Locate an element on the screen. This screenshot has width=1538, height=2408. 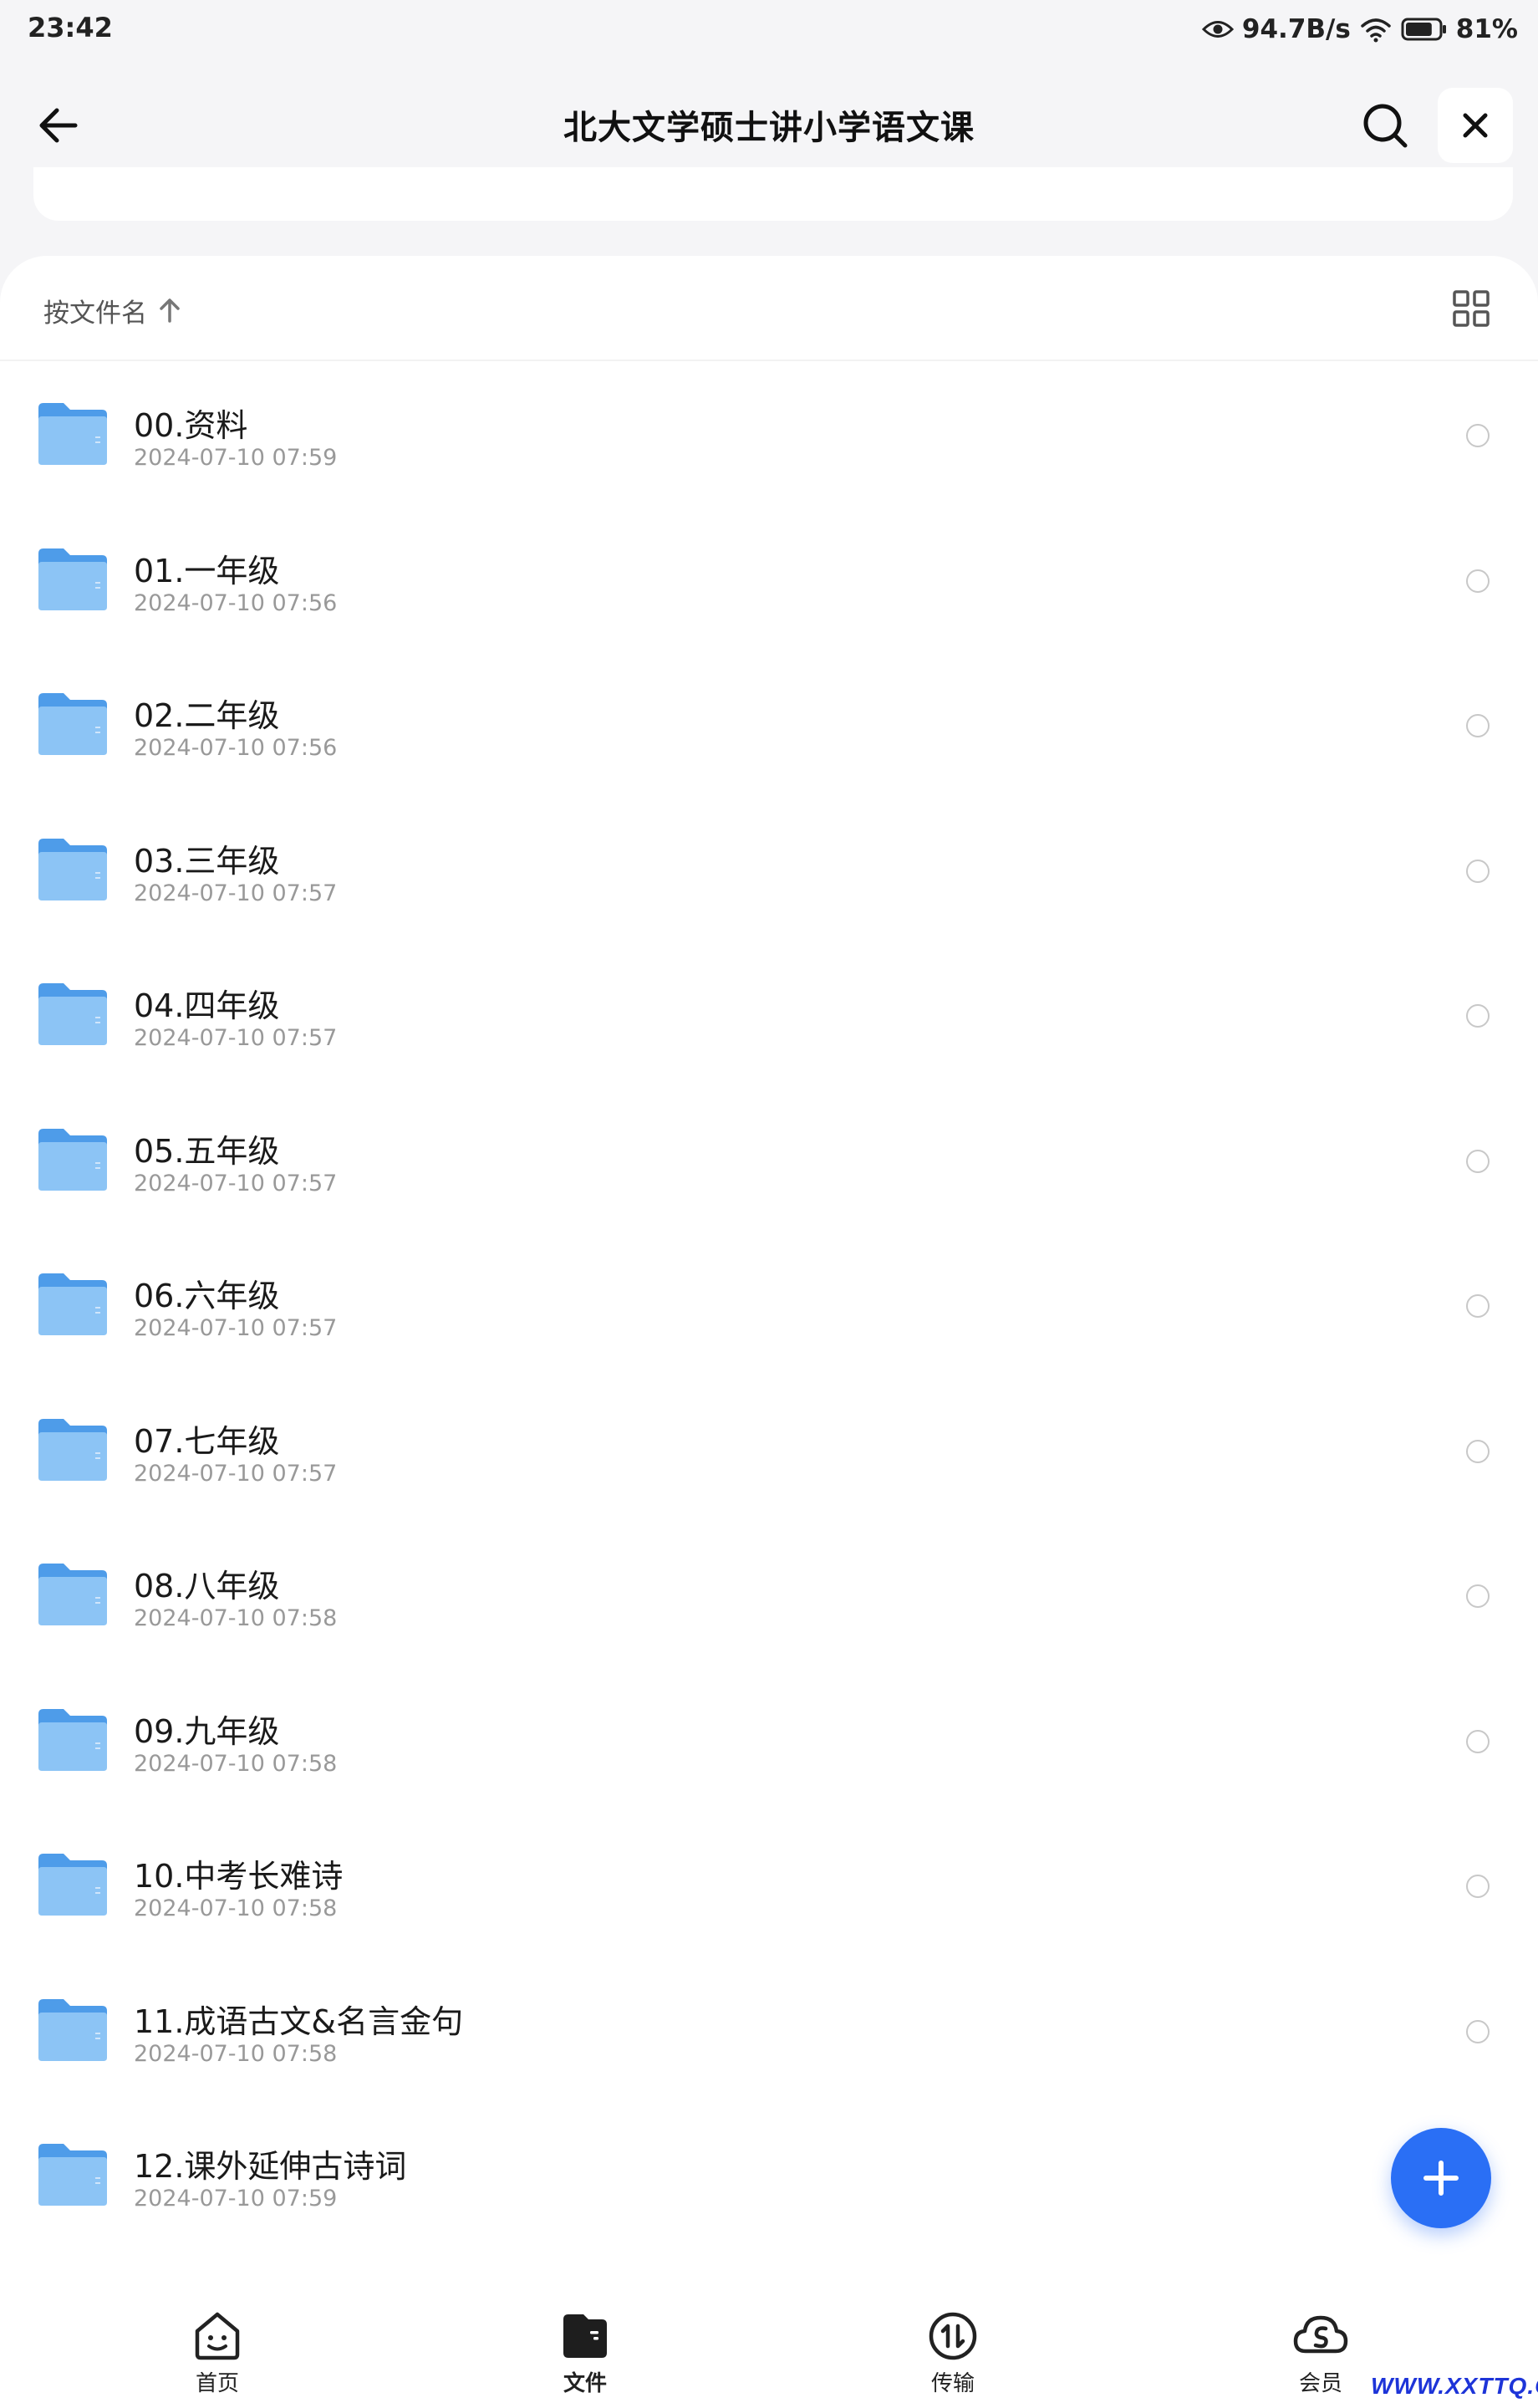
folder-tab-icon is located at coordinates (585, 2336).